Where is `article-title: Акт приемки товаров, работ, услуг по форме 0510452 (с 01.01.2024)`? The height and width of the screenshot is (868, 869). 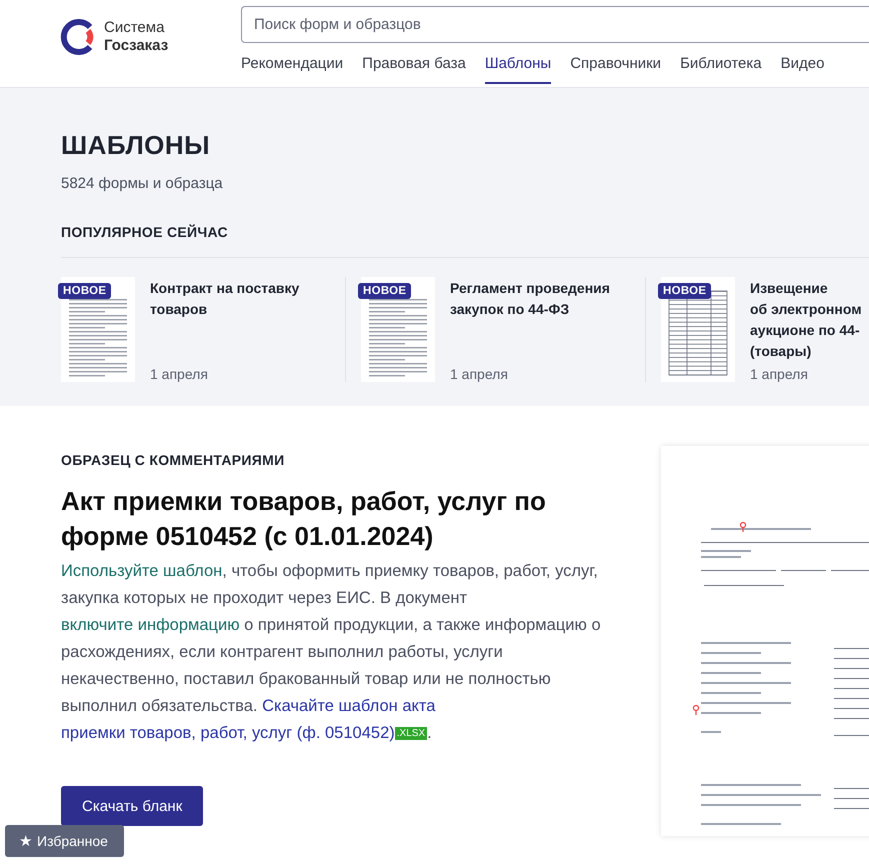
article-title: Акт приемки товаров, работ, услуг по форме 0510452 (с 01.01.2024) is located at coordinates (304, 519).